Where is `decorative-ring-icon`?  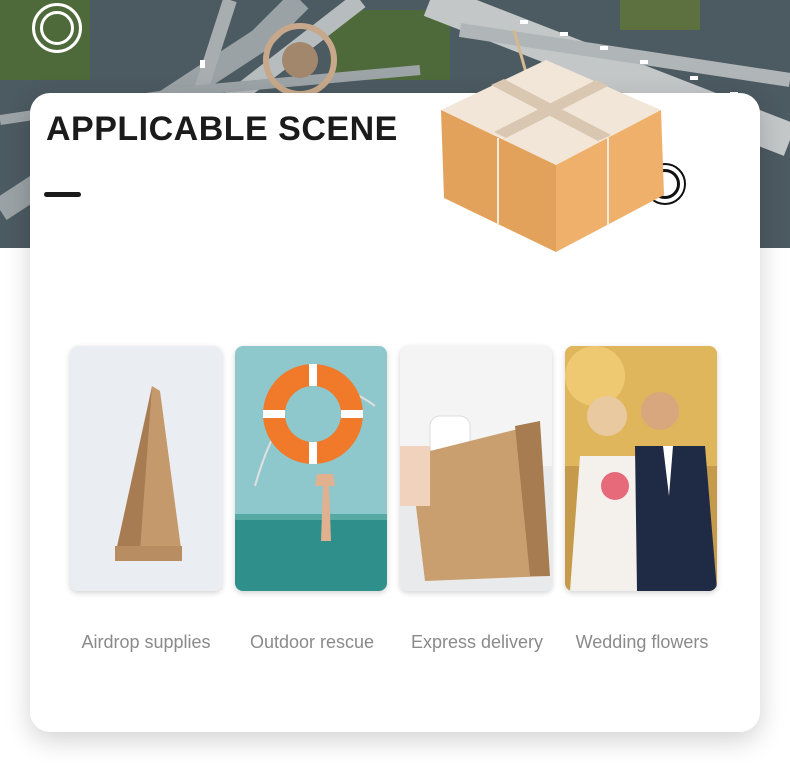
decorative-ring-icon is located at coordinates (57, 28).